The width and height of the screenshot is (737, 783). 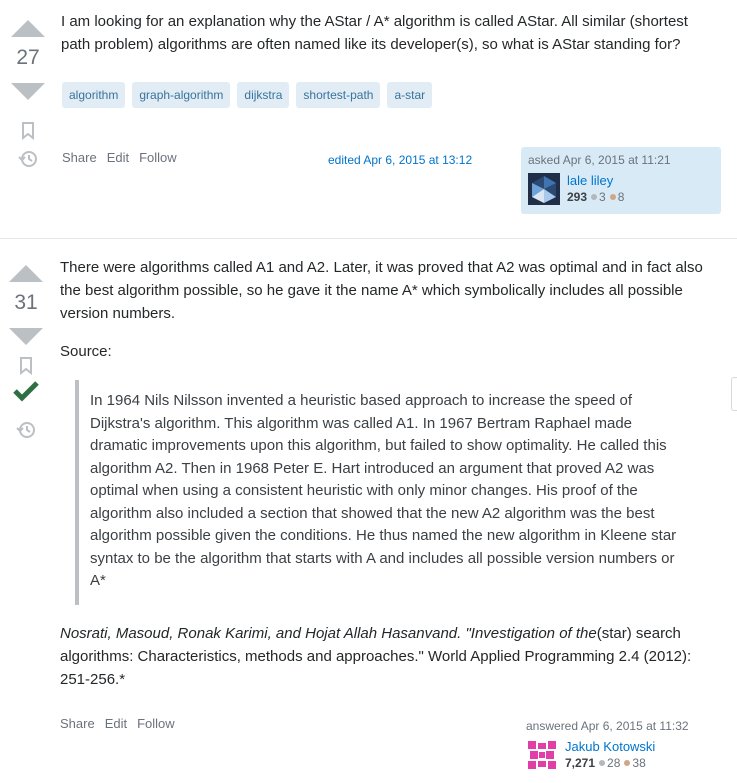 What do you see at coordinates (410, 95) in the screenshot?
I see `tag-a-star: a-star` at bounding box center [410, 95].